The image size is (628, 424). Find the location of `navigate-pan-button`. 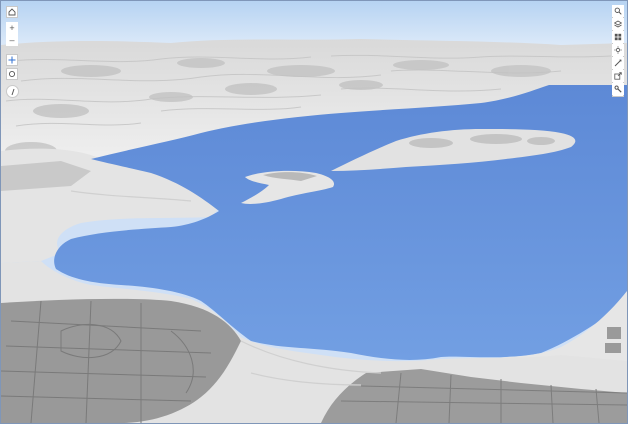

navigate-pan-button is located at coordinates (12, 60).